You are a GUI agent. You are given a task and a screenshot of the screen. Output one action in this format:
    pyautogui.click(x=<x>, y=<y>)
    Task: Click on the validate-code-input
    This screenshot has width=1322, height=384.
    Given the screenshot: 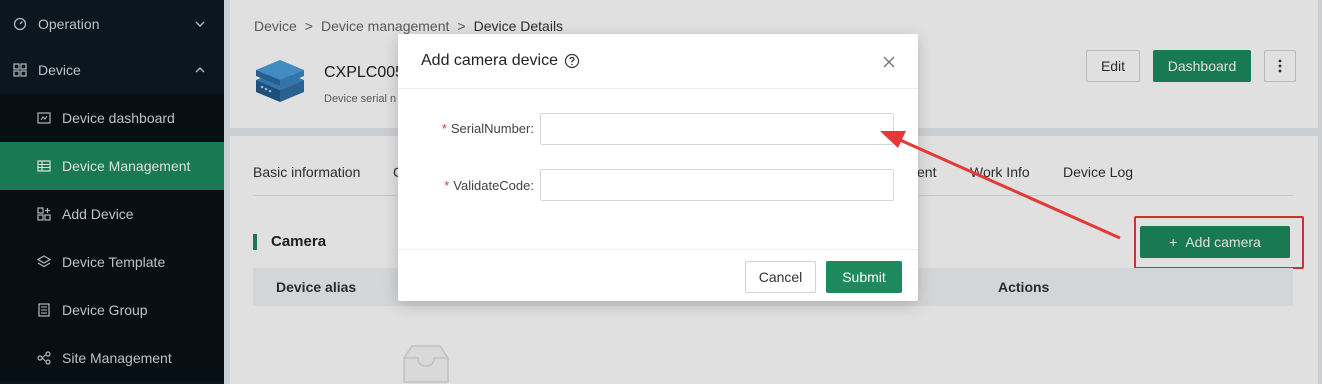 What is the action you would take?
    pyautogui.click(x=717, y=185)
    